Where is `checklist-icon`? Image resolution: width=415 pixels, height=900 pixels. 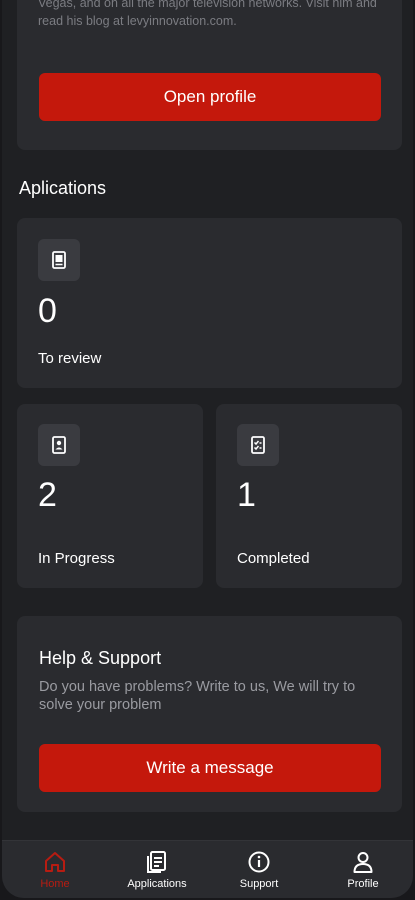 checklist-icon is located at coordinates (258, 445).